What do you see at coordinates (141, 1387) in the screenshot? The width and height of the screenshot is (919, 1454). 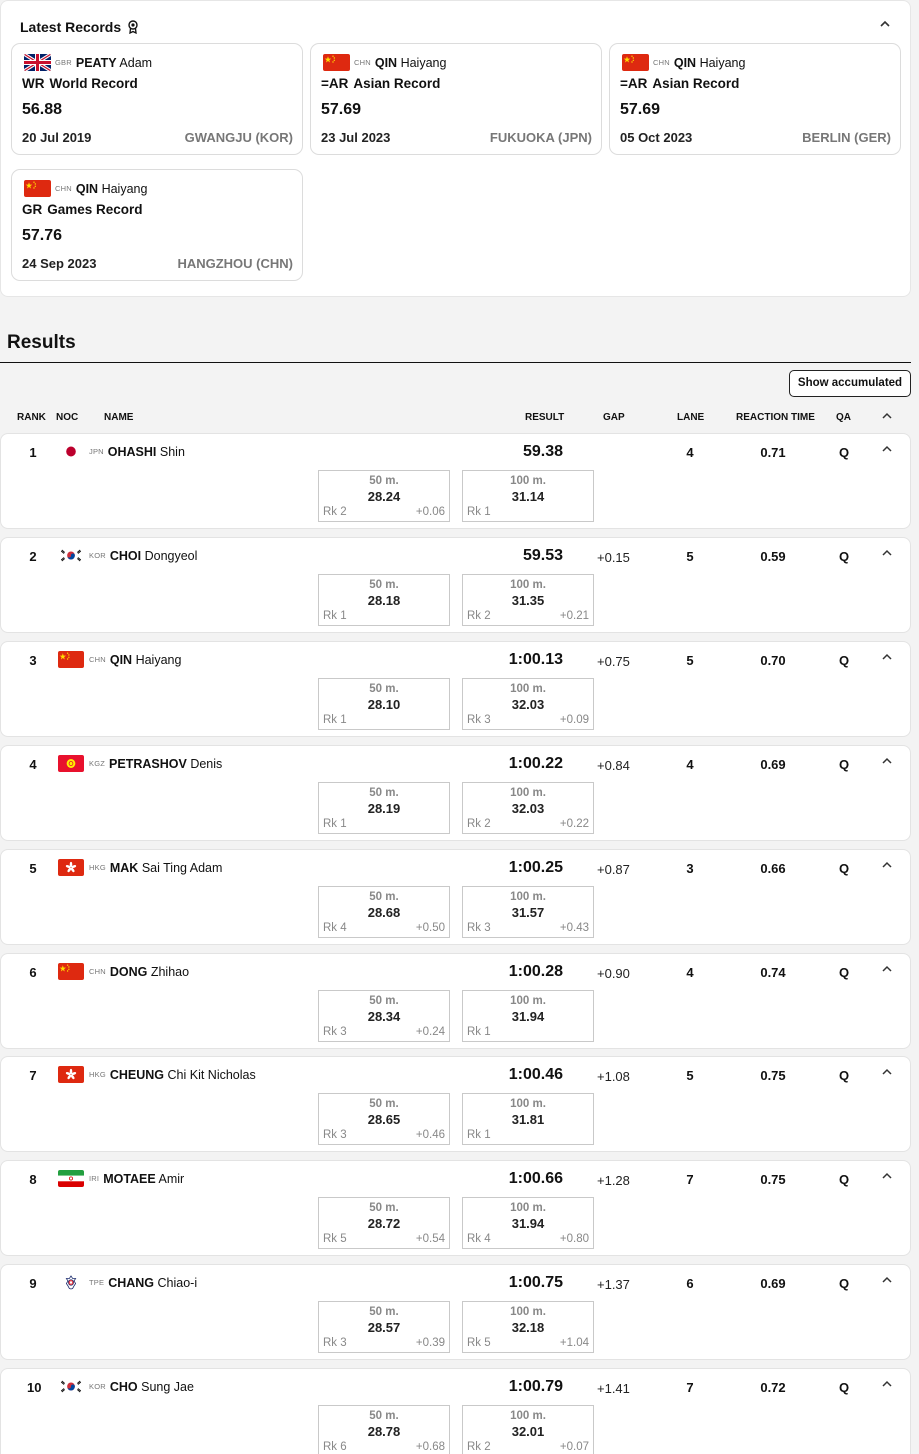 I see `athlete-name: KOR CHO Sung Jae` at bounding box center [141, 1387].